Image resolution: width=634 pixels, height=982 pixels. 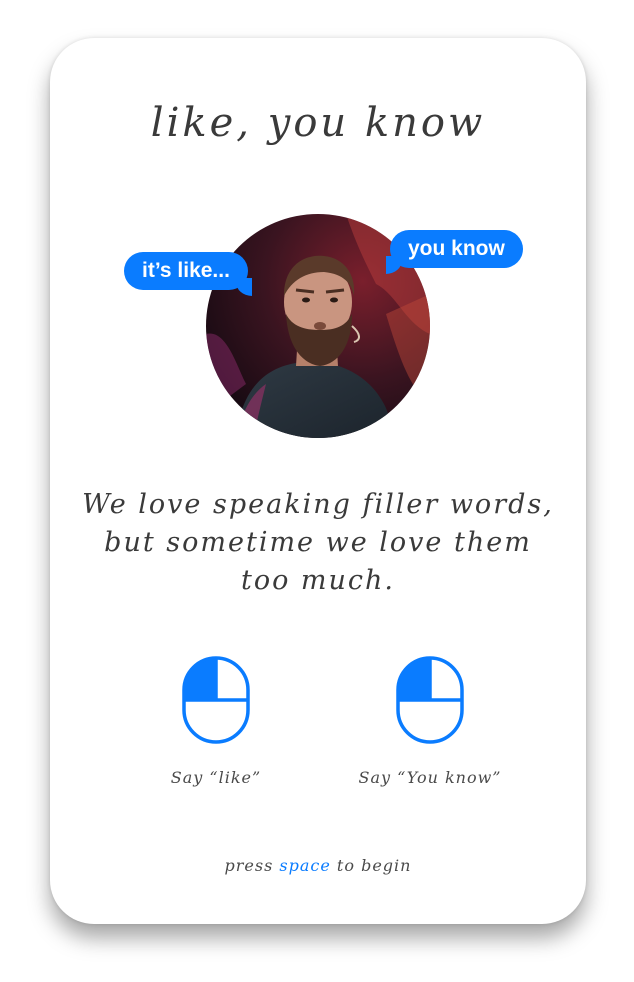 What do you see at coordinates (318, 123) in the screenshot?
I see `page-title: like, you know` at bounding box center [318, 123].